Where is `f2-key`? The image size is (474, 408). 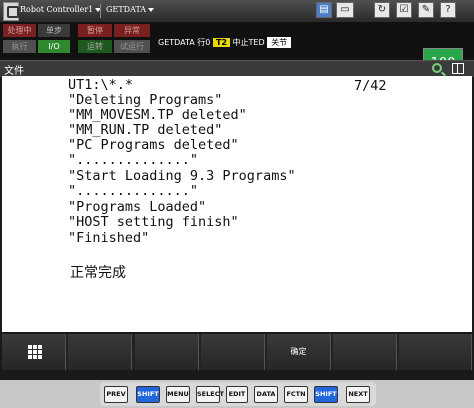 f2-key is located at coordinates (100, 352).